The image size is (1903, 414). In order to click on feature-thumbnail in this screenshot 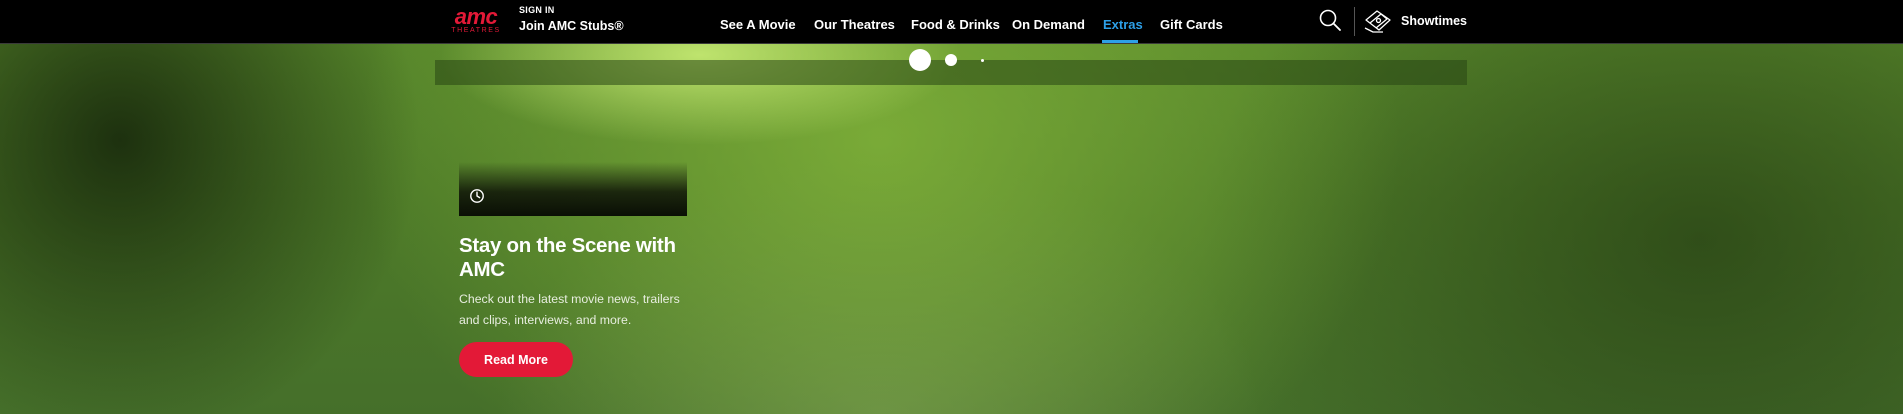, I will do `click(573, 189)`.